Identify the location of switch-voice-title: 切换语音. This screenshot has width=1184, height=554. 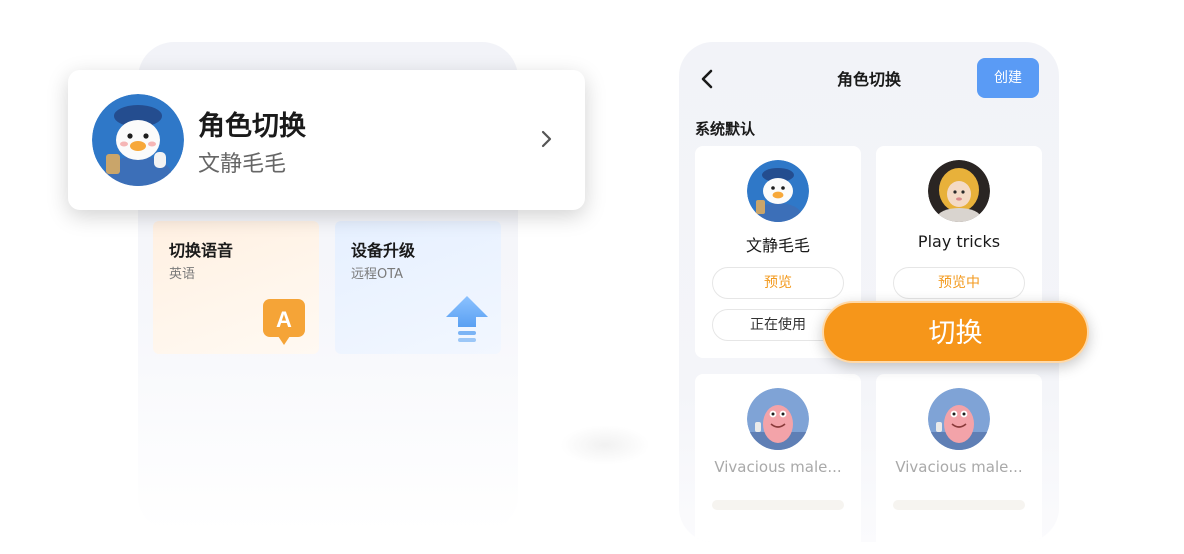
(201, 250).